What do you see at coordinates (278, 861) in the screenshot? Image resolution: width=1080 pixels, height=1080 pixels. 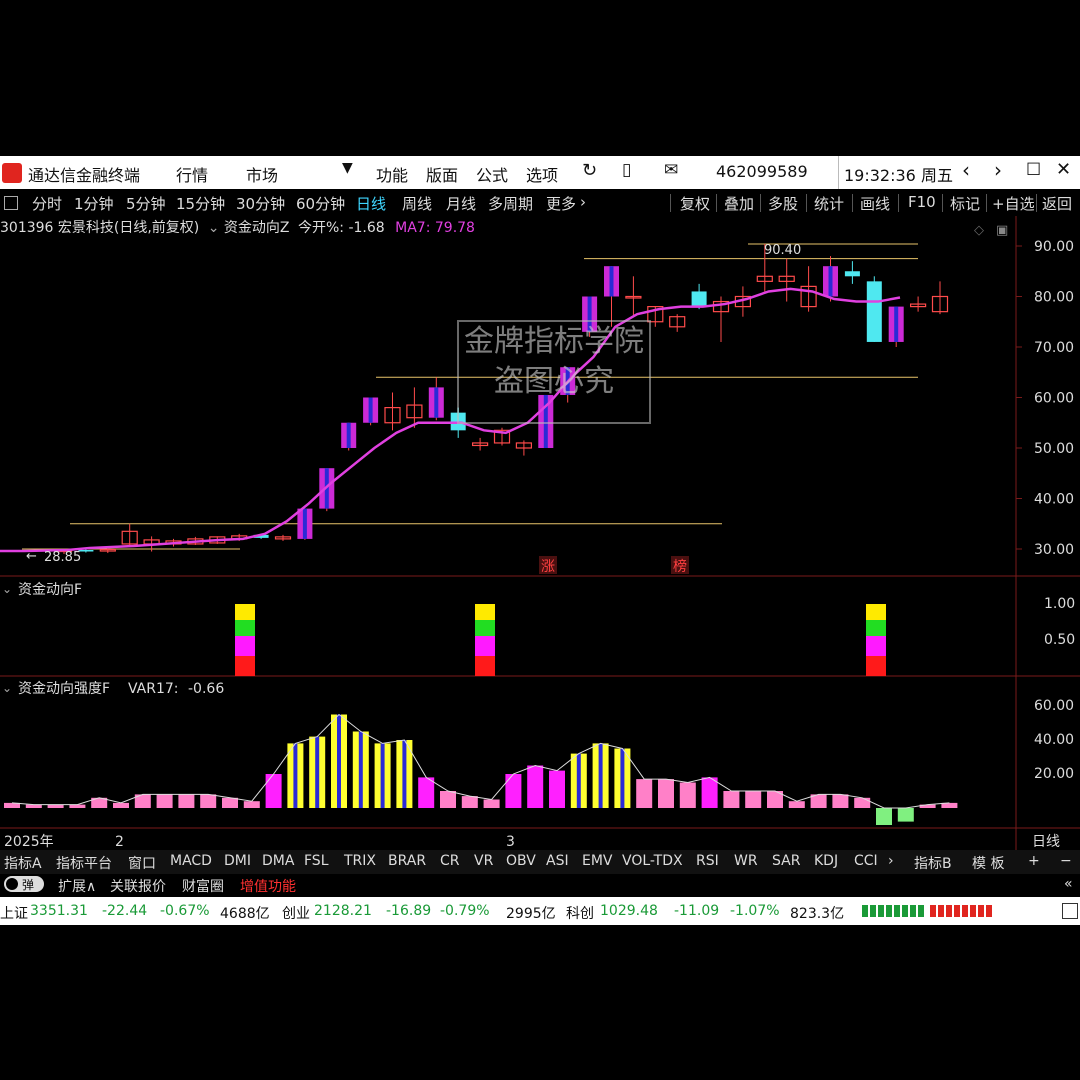 I see `tab-dma: DMA` at bounding box center [278, 861].